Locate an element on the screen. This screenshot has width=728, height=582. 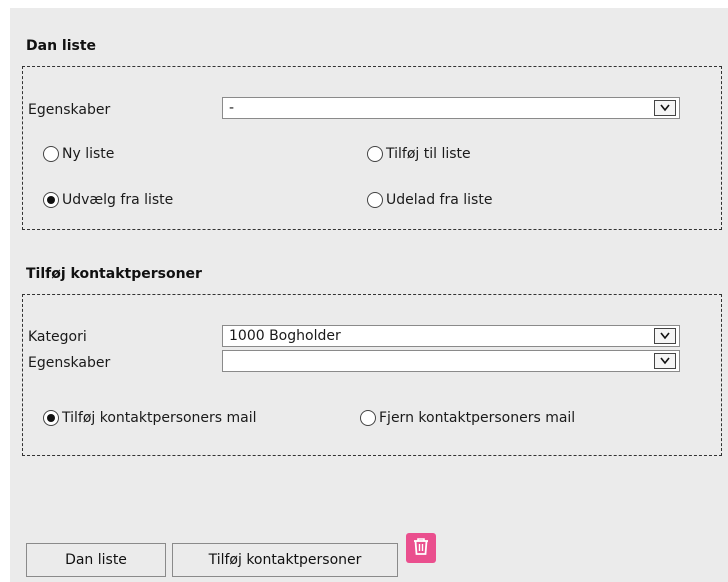
kategori-select: 1000 Bogholder is located at coordinates (451, 336).